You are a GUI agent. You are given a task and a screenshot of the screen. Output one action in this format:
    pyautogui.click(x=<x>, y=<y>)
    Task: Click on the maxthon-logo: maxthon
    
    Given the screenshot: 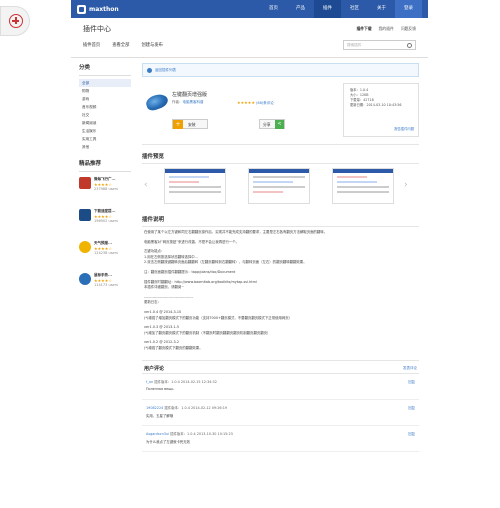 What is the action you would take?
    pyautogui.click(x=152, y=9)
    